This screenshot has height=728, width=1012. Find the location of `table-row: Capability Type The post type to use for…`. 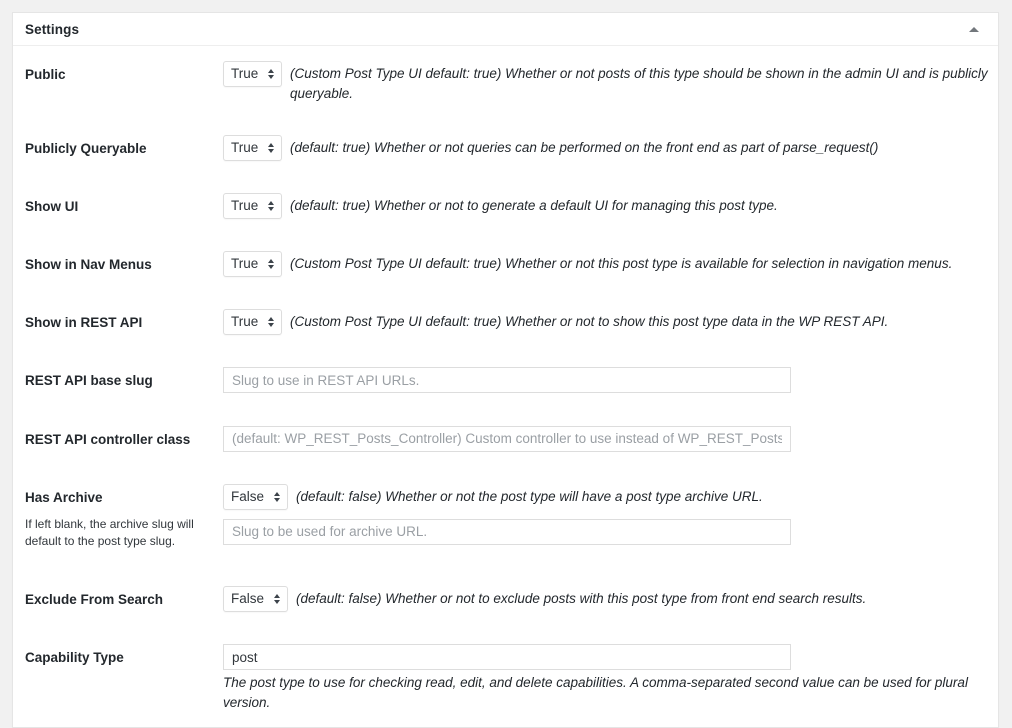

table-row: Capability Type The post type to use for… is located at coordinates (505, 678).